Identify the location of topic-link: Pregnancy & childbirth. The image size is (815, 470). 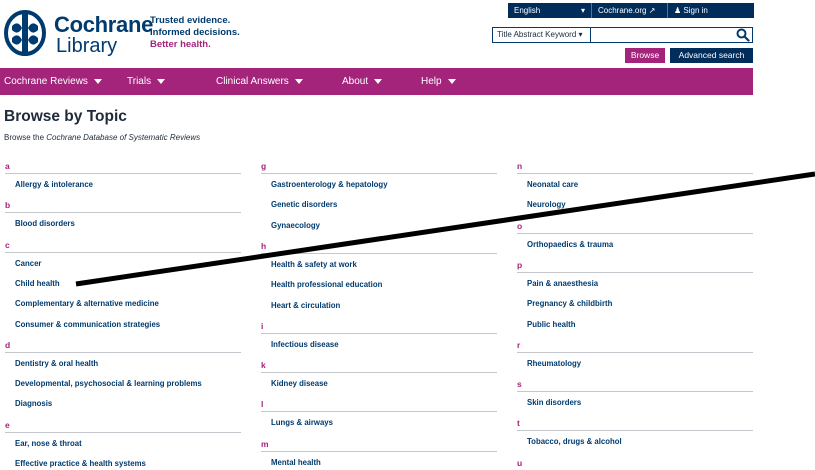
(569, 303).